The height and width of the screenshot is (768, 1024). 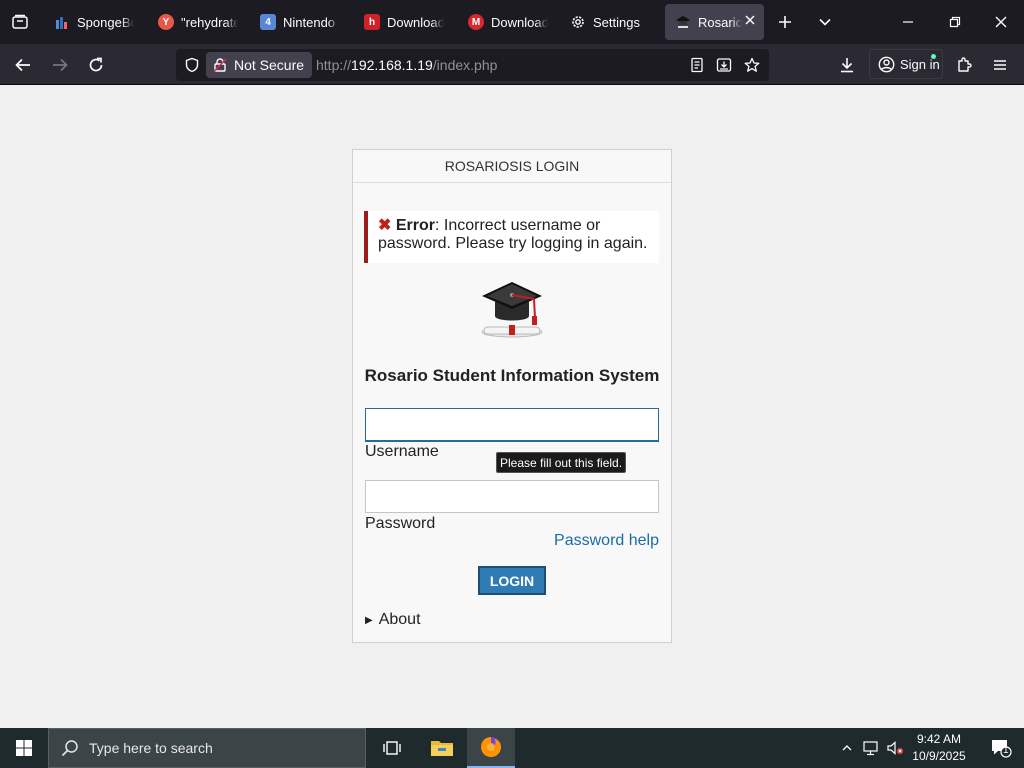 What do you see at coordinates (151, 748) in the screenshot?
I see `search-placeholder: Type here to search` at bounding box center [151, 748].